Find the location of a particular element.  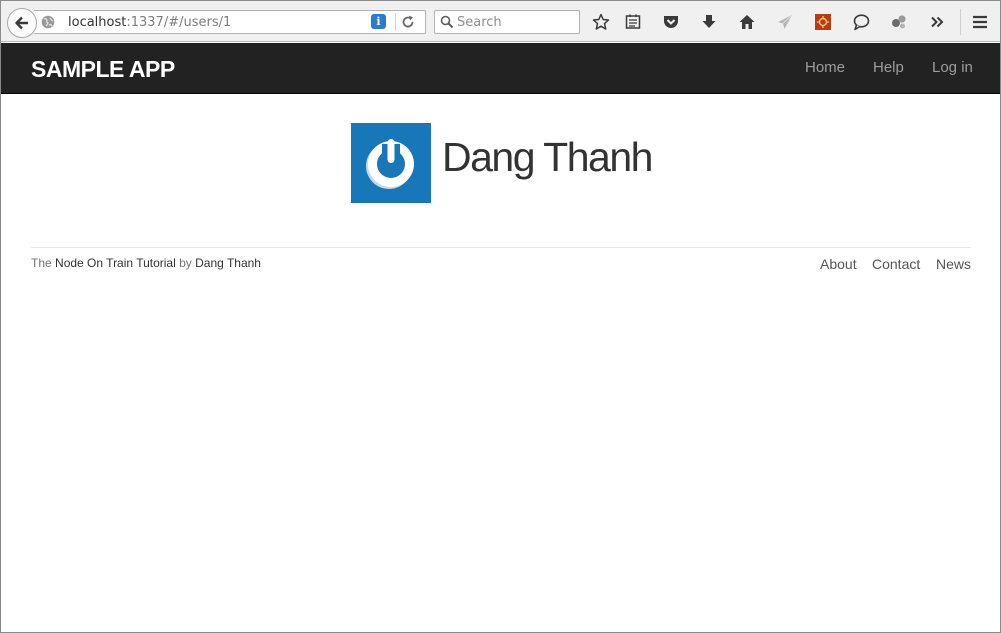

footer-divider is located at coordinates (501, 247).